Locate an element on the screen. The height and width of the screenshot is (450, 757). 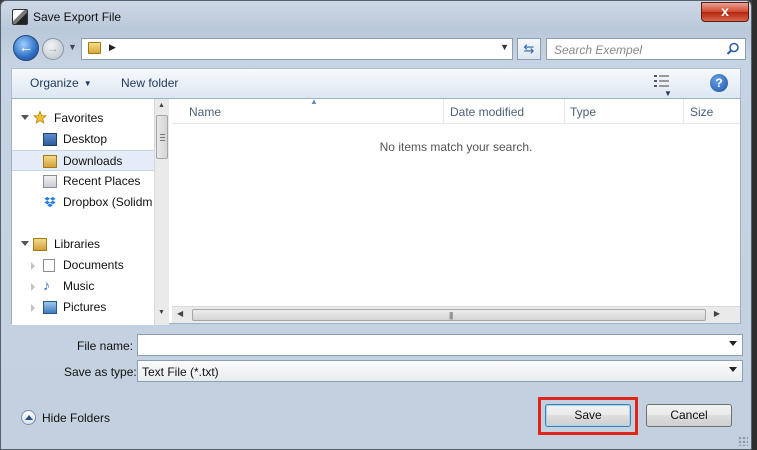
favorites-label: Favorites is located at coordinates (79, 118).